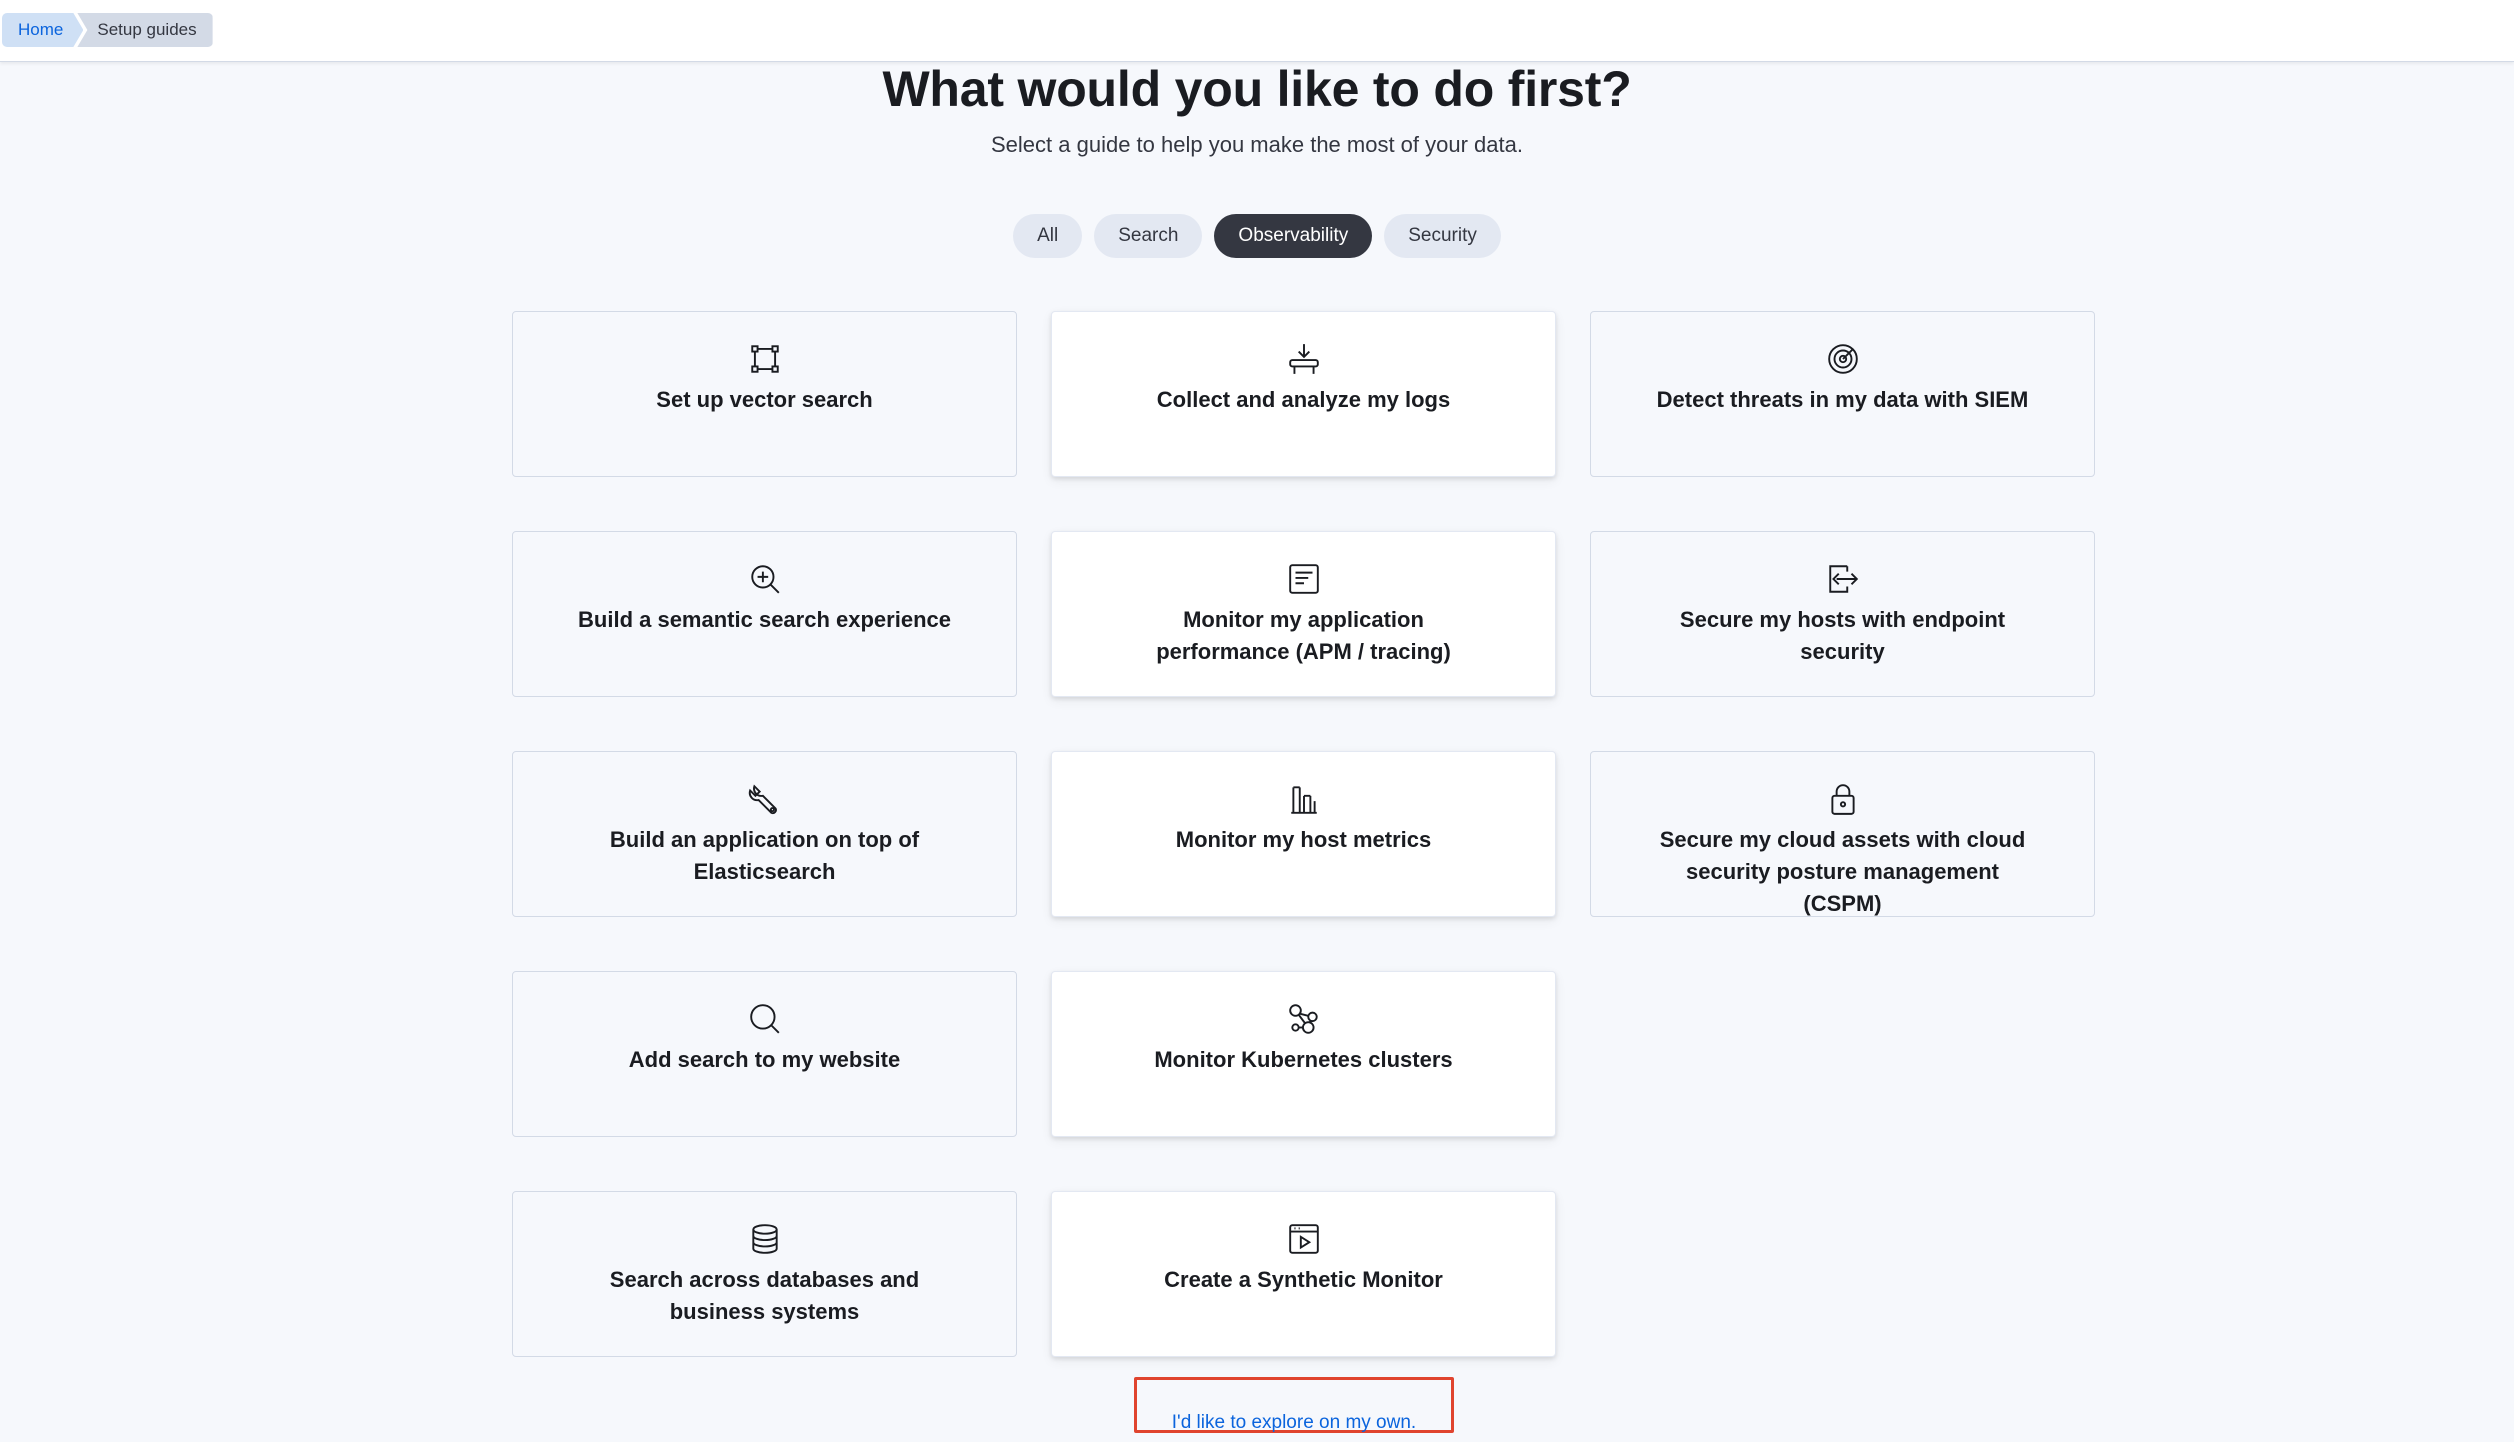 Image resolution: width=2514 pixels, height=1442 pixels. What do you see at coordinates (1303, 1279) in the screenshot?
I see `card-label: Create a Synthetic Monitor` at bounding box center [1303, 1279].